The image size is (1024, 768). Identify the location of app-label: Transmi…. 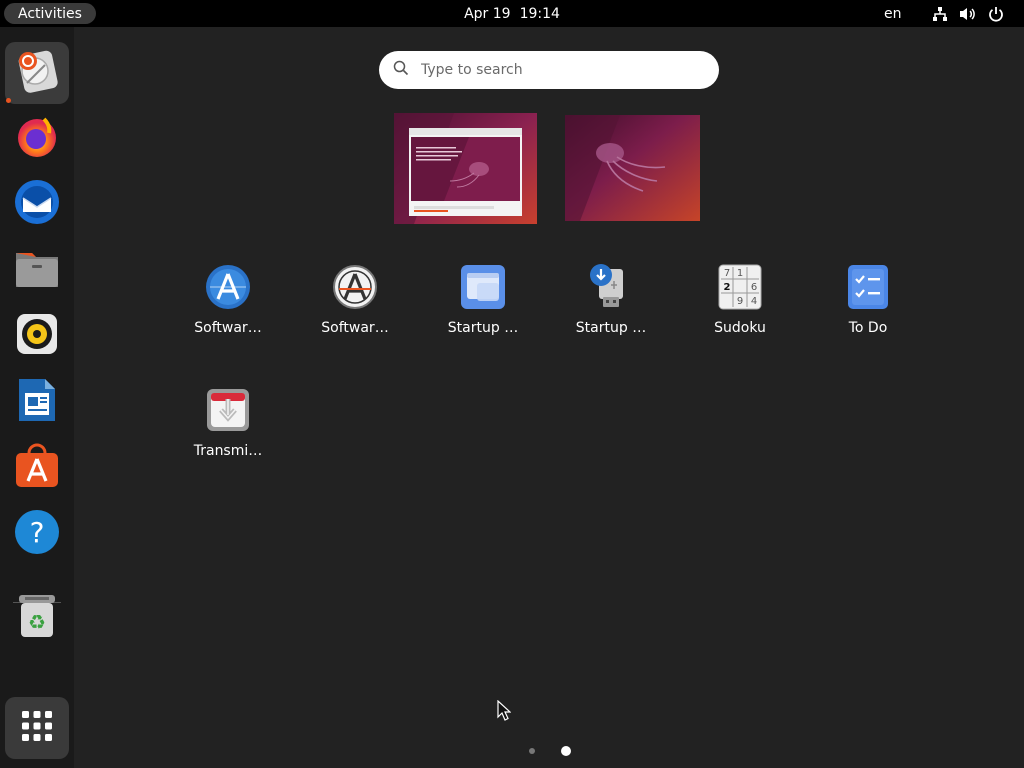
(228, 451).